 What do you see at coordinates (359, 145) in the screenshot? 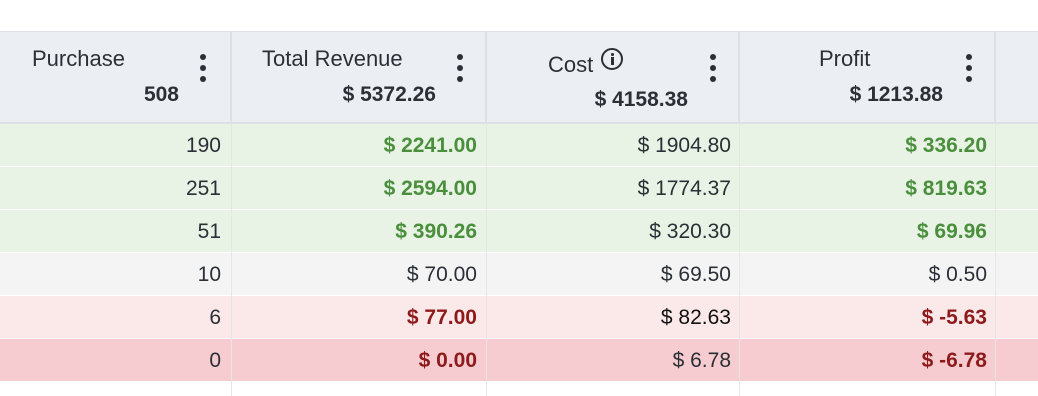
I see `cell-revenue: $ 2241.00` at bounding box center [359, 145].